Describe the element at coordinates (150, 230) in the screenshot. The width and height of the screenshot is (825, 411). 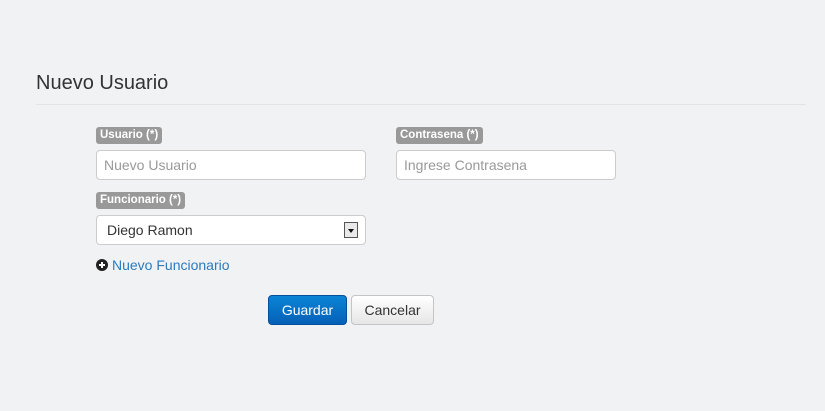
I see `funcionario-selected-value: Diego Ramon` at that location.